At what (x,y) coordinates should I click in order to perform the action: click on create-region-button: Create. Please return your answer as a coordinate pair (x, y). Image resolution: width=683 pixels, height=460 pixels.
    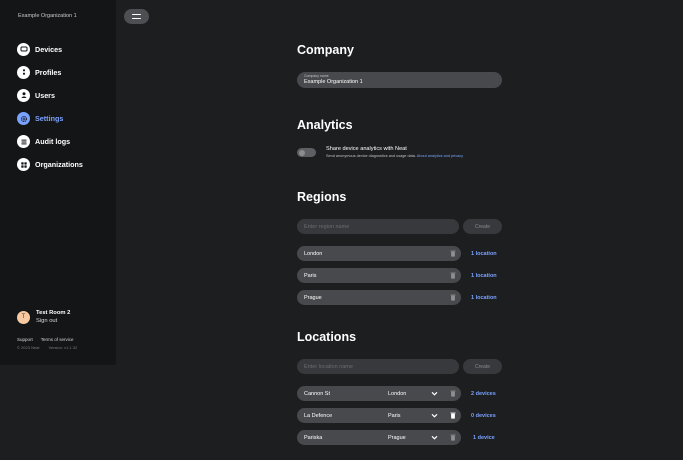
    Looking at the image, I should click on (482, 226).